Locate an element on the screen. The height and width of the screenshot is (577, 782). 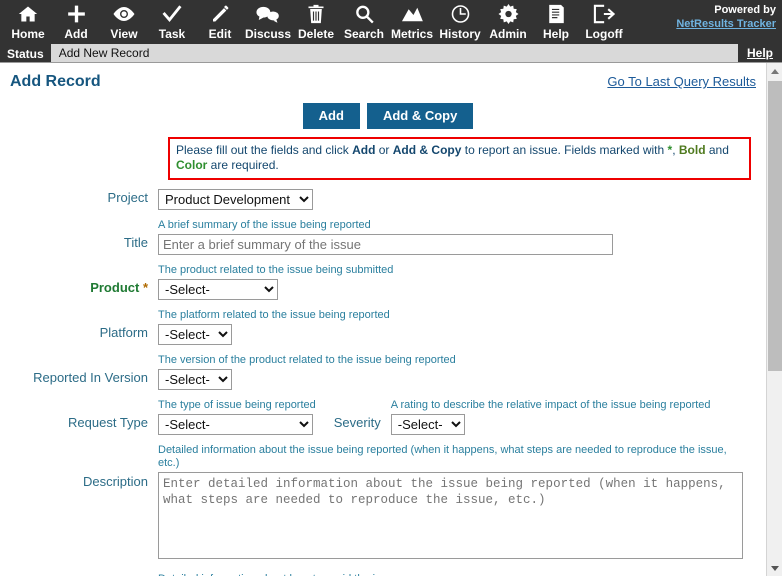
nav-label: Admin is located at coordinates (508, 34).